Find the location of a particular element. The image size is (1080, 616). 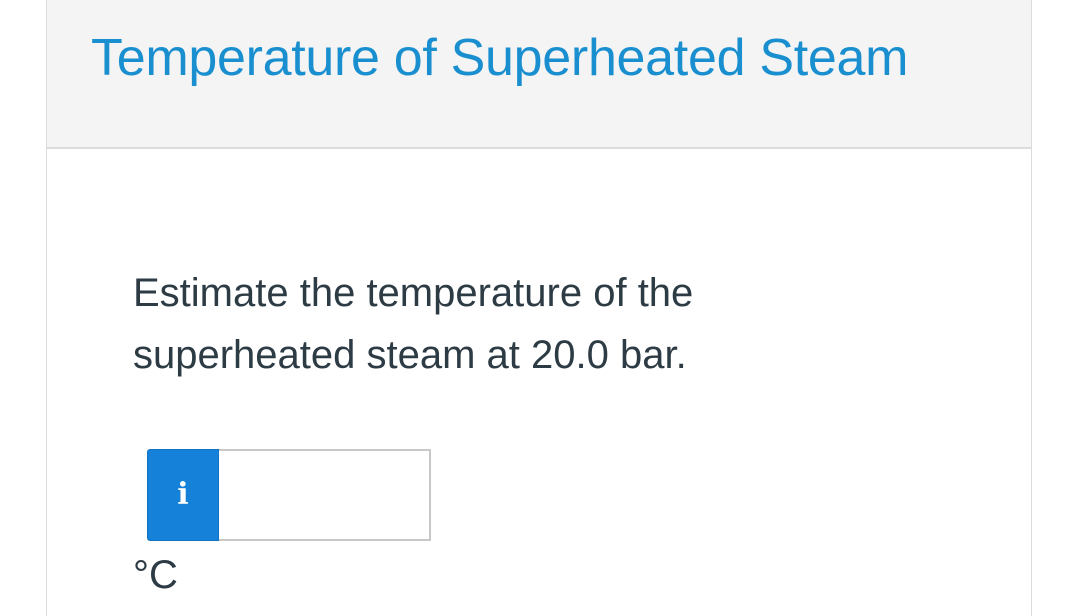

info-button: i is located at coordinates (183, 495).